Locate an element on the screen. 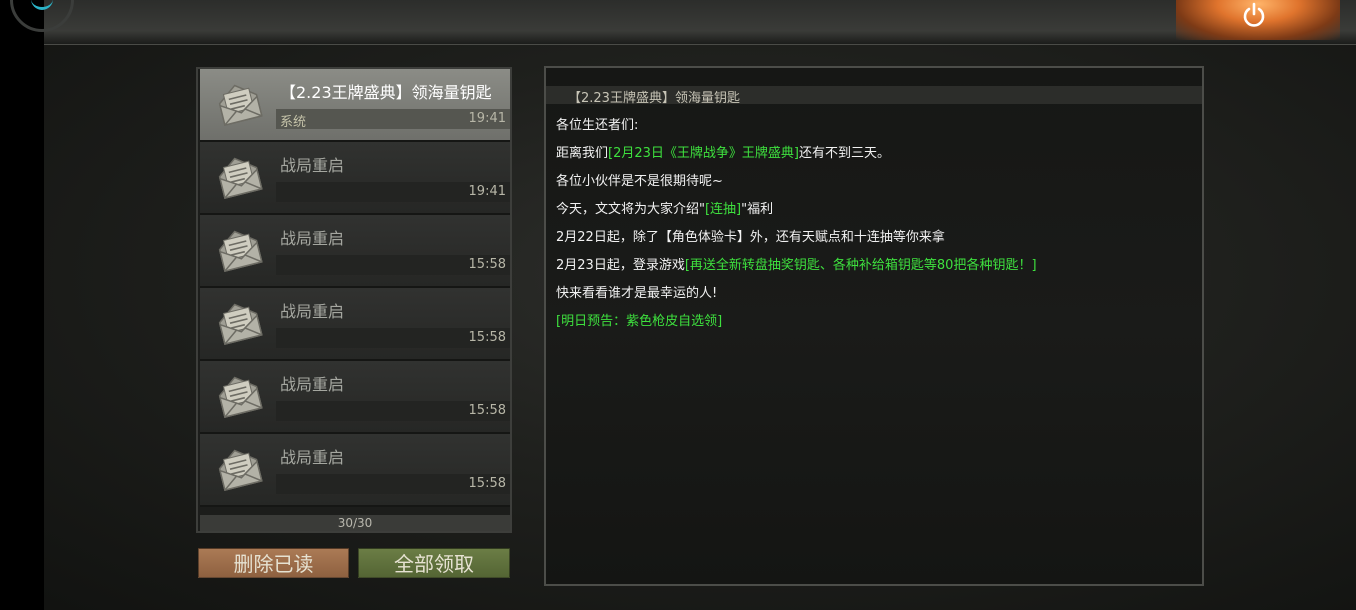  mail-item: 【2.23王牌盛典】领海量钥匙系统 19:41 is located at coordinates (355, 105).